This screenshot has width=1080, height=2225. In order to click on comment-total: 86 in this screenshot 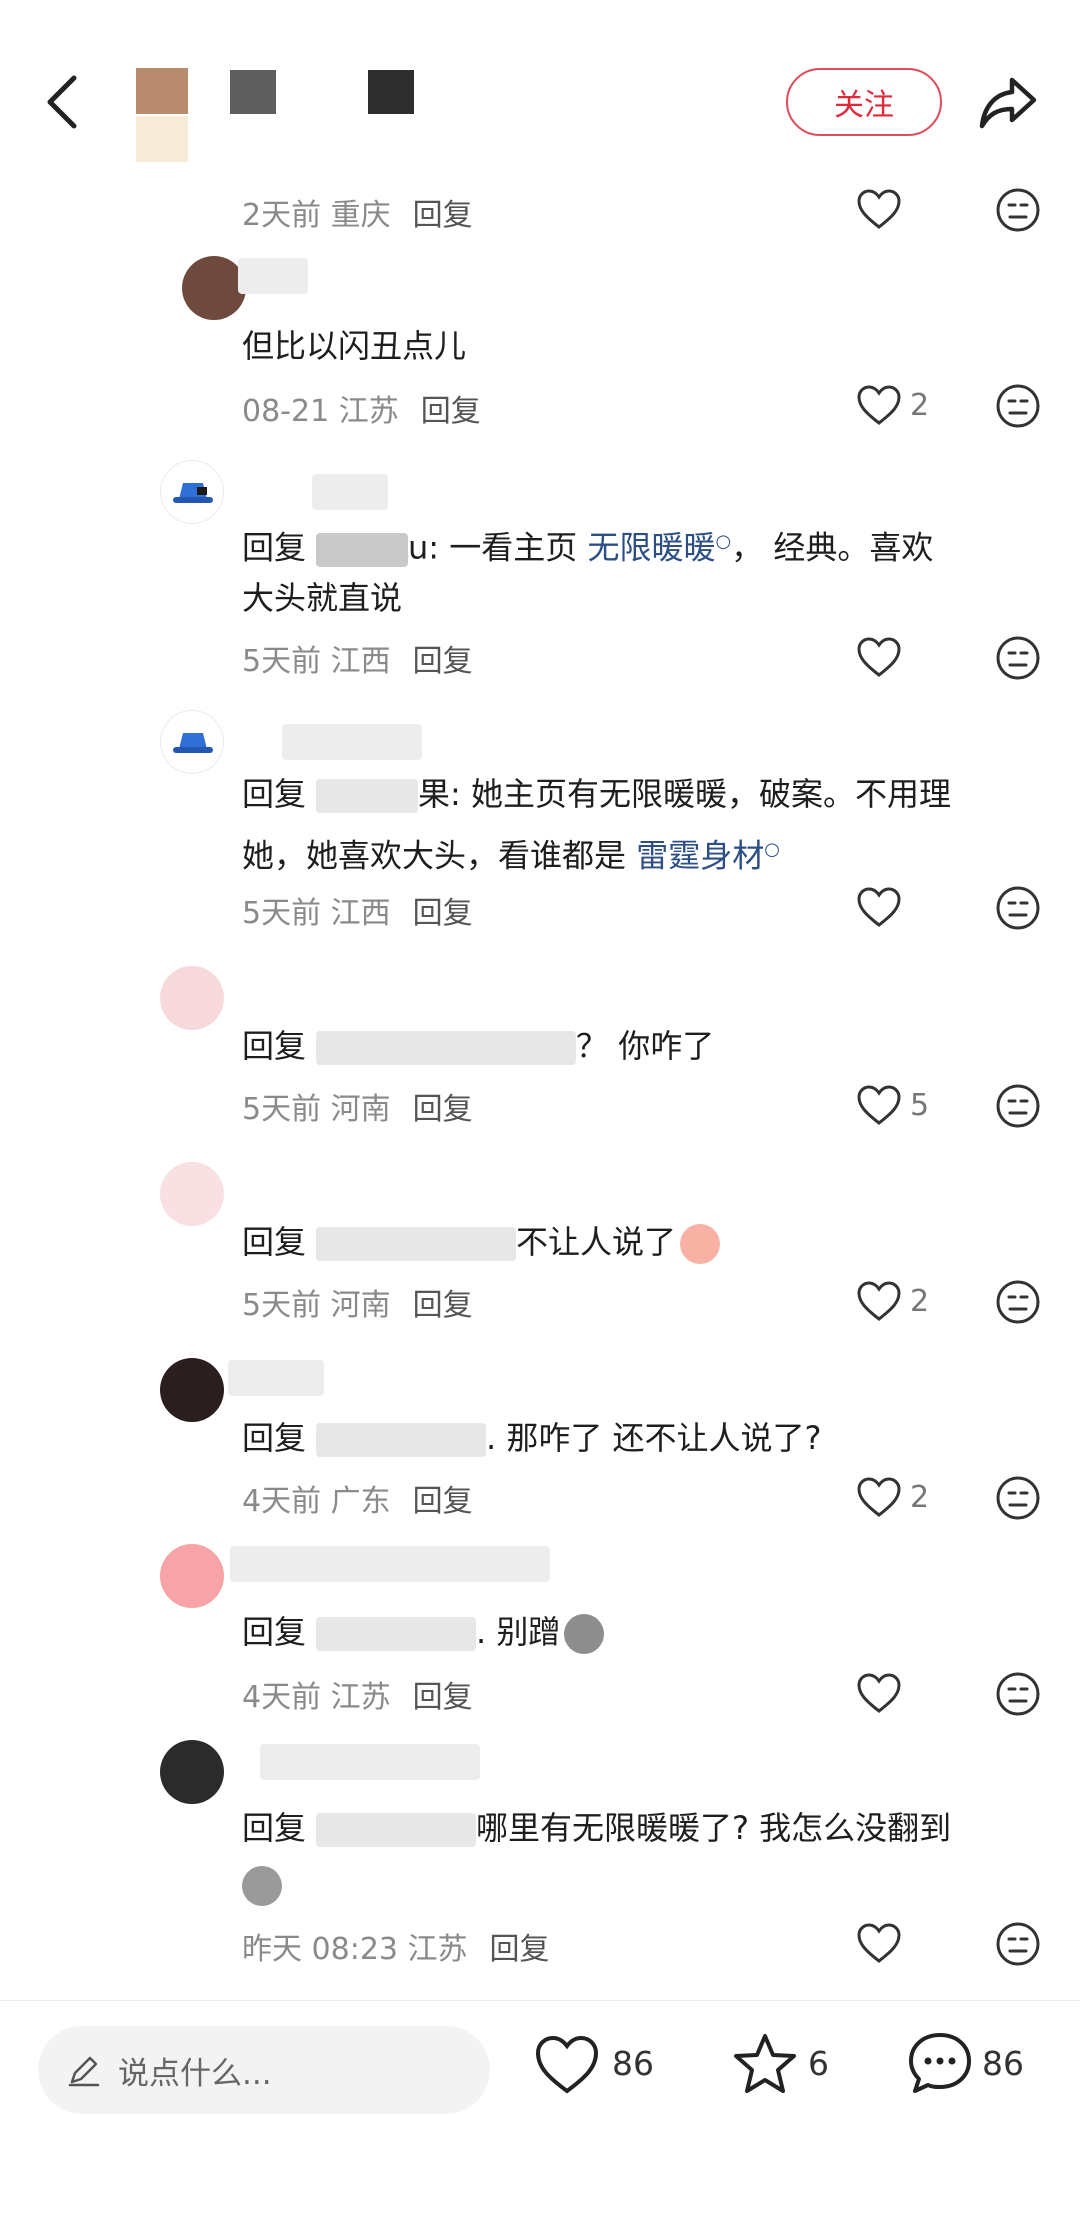, I will do `click(1003, 2063)`.